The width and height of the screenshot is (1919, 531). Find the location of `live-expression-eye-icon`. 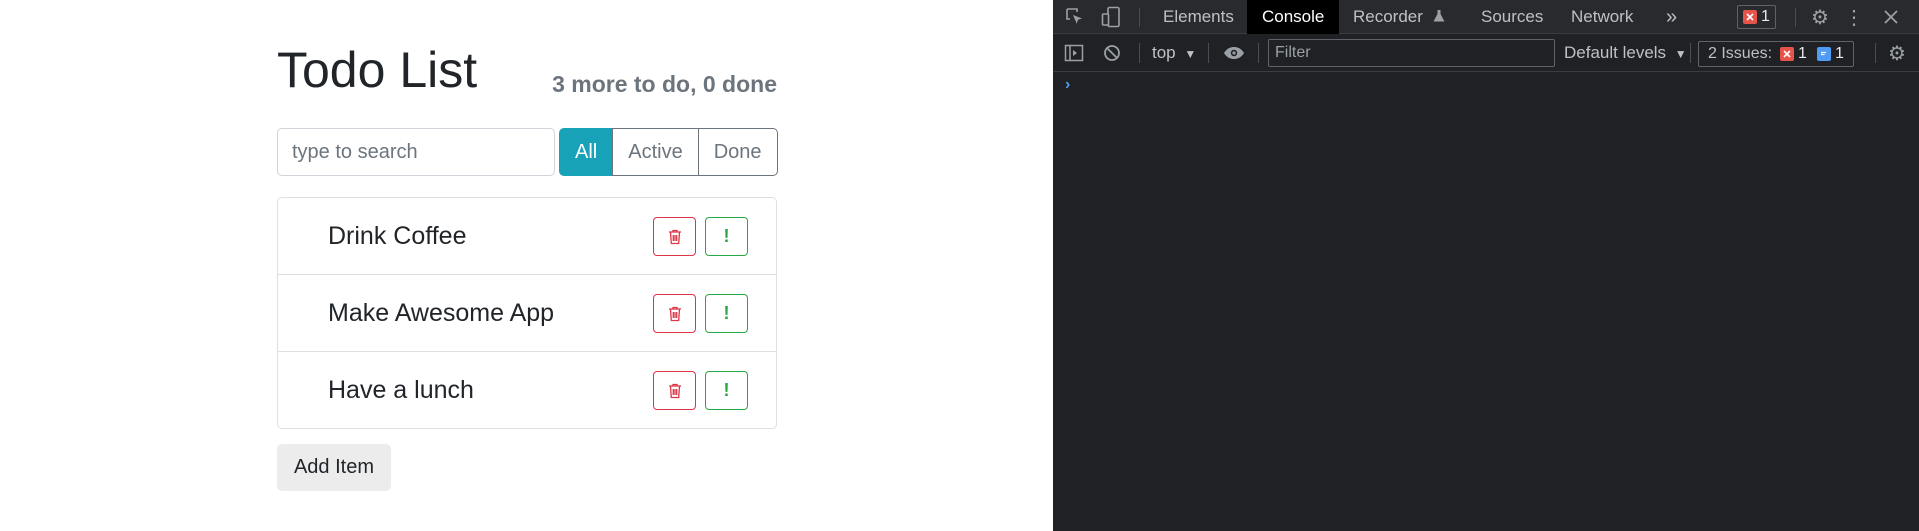

live-expression-eye-icon is located at coordinates (1234, 53).